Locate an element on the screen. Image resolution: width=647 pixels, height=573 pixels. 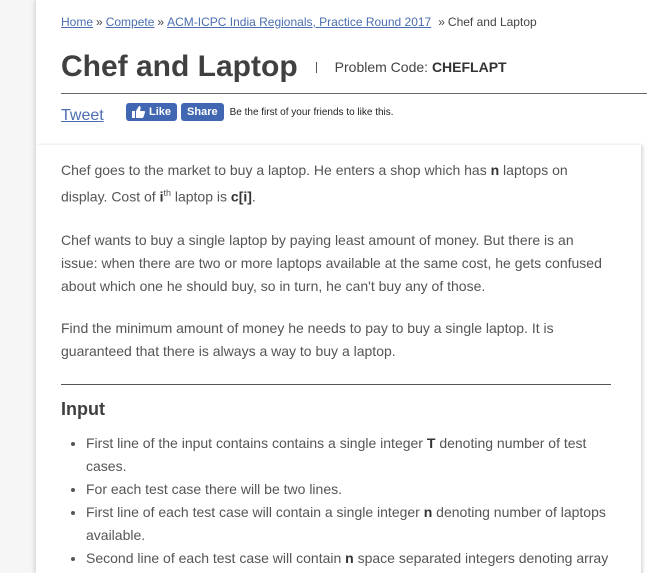
statement-text: laptop is is located at coordinates (200, 196).